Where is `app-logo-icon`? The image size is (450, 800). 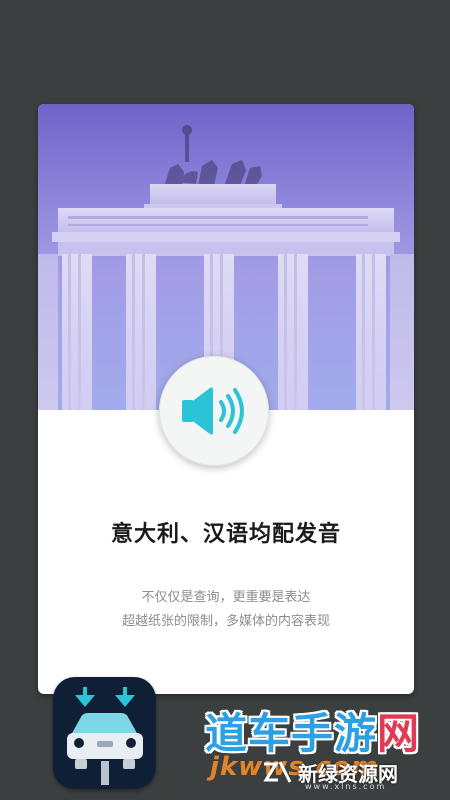 app-logo-icon is located at coordinates (104, 733).